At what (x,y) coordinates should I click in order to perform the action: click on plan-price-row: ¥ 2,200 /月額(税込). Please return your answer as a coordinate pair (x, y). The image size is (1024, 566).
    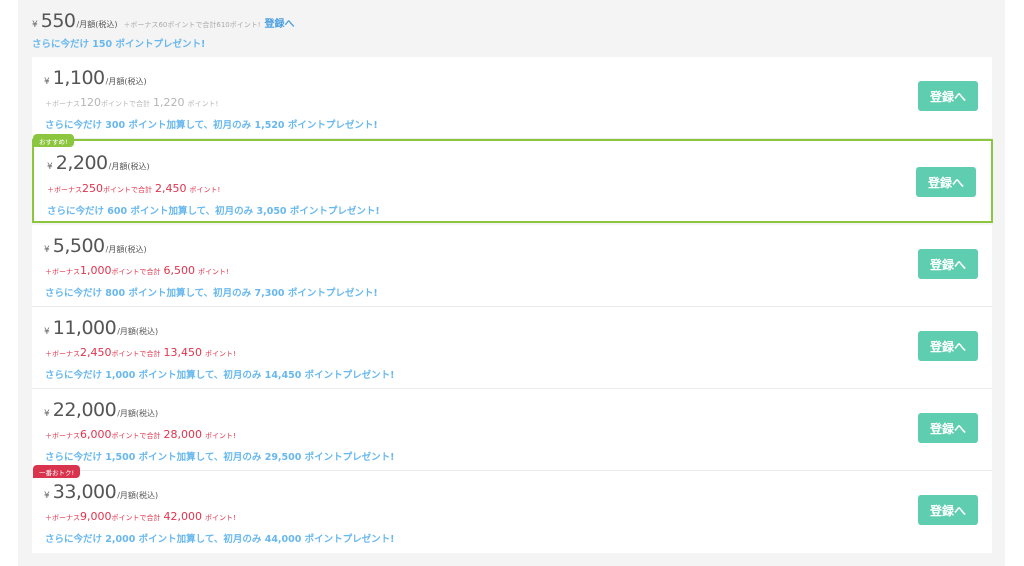
    Looking at the image, I should click on (98, 163).